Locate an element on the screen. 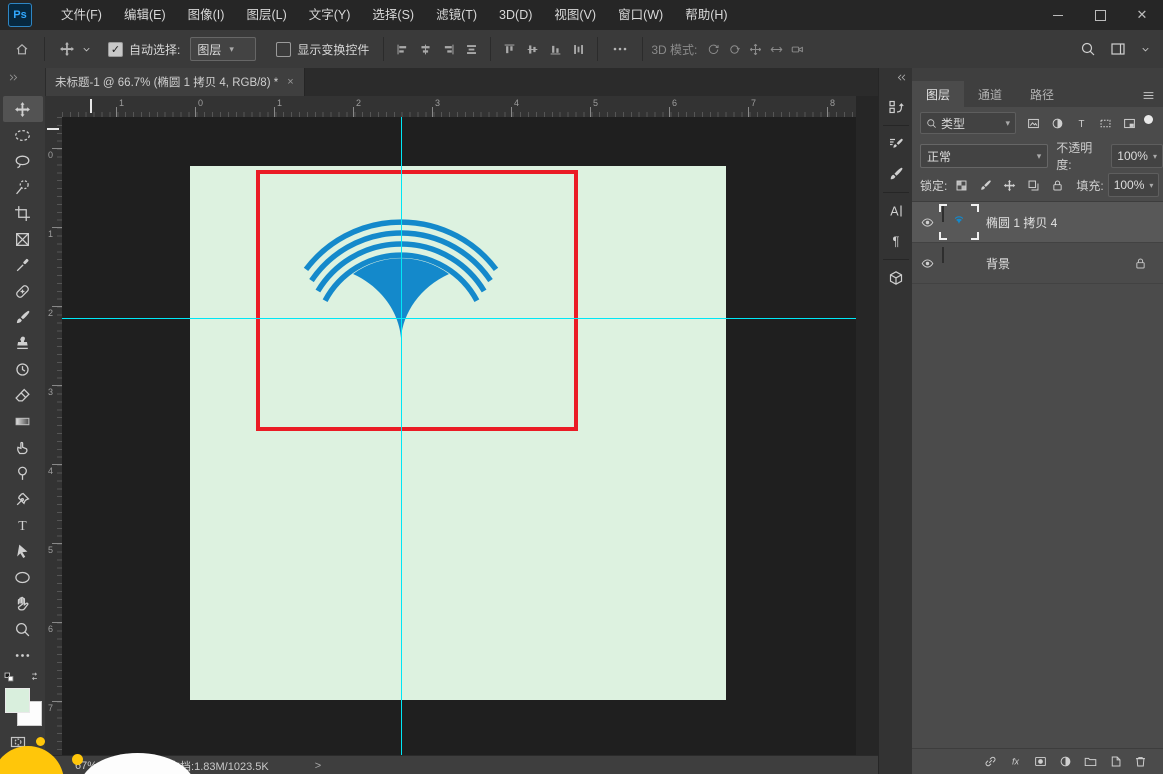 The width and height of the screenshot is (1163, 774). layer-name: 背景 is located at coordinates (998, 263).